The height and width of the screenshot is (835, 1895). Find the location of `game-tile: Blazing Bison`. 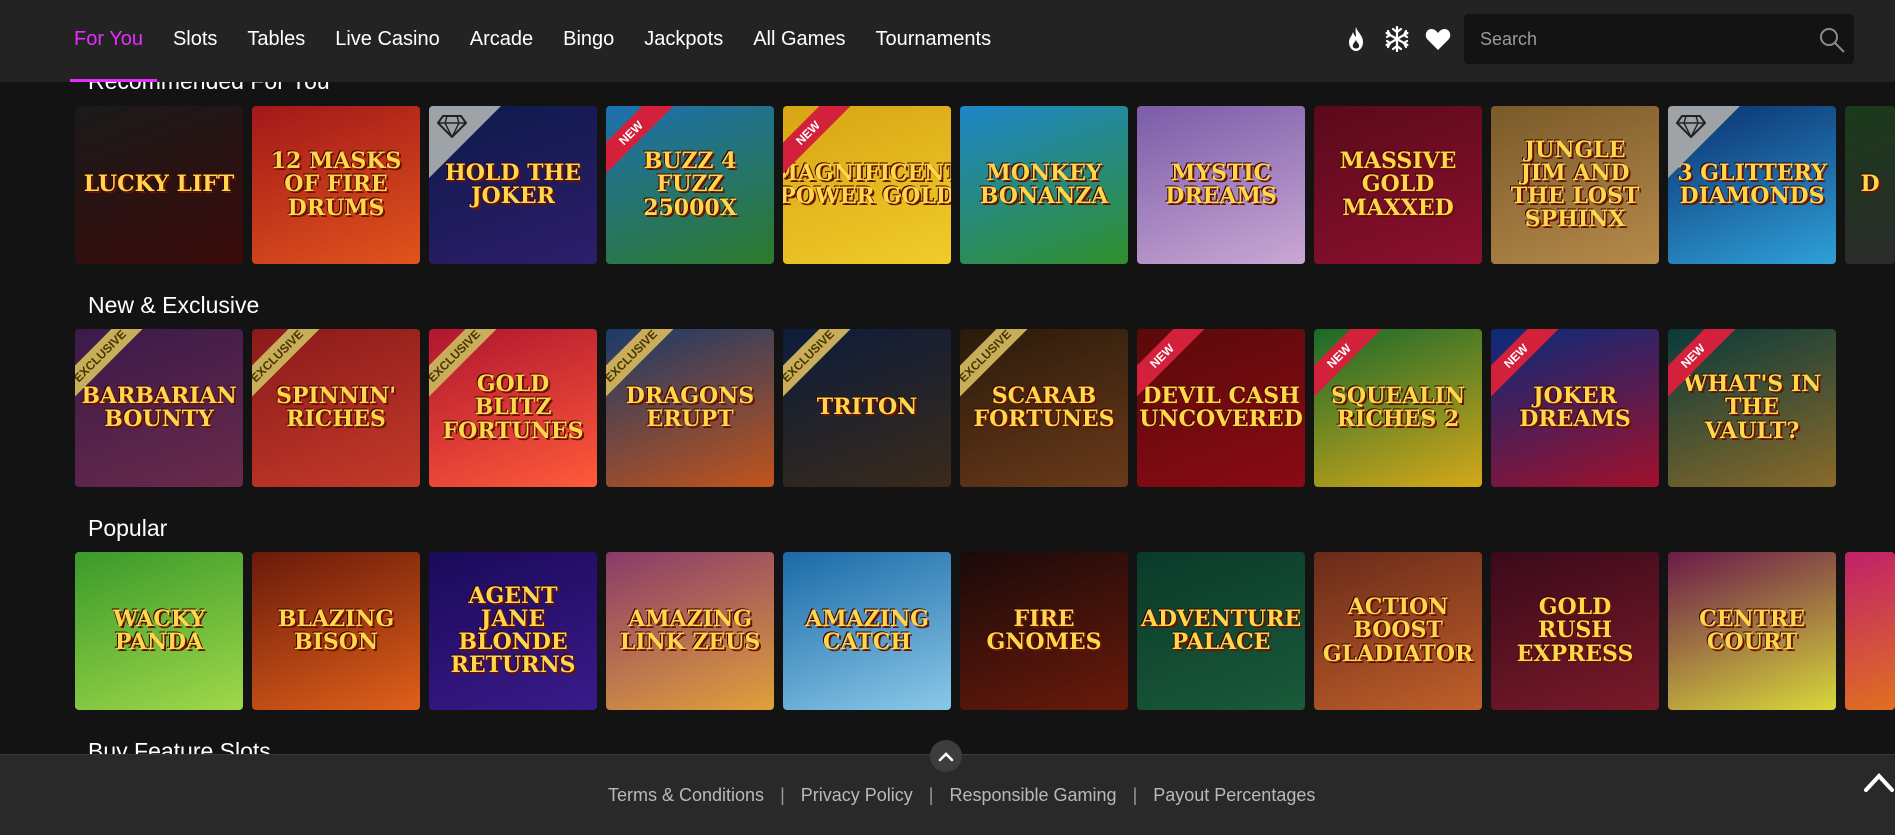

game-tile: Blazing Bison is located at coordinates (336, 631).